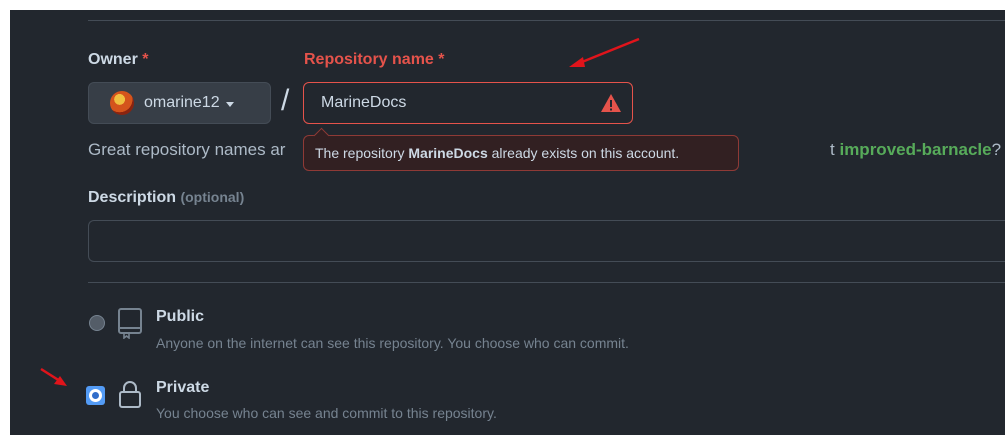  Describe the element at coordinates (130, 323) in the screenshot. I see `repo-icon` at that location.